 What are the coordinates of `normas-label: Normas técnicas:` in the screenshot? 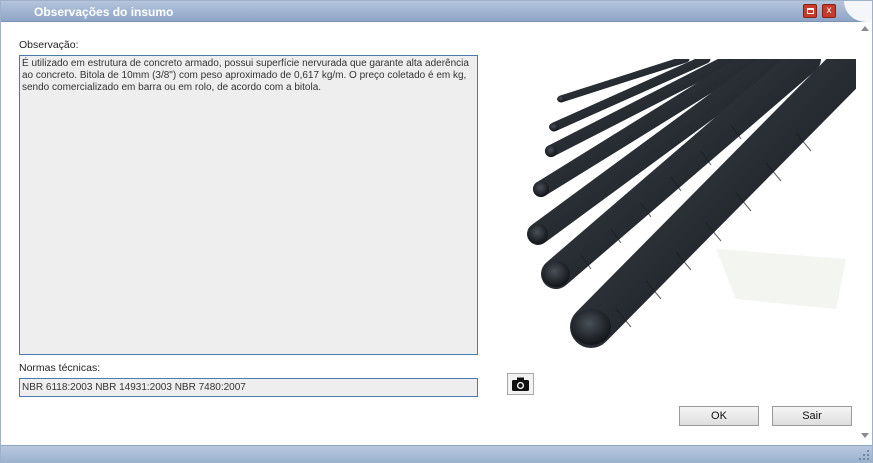 It's located at (60, 368).